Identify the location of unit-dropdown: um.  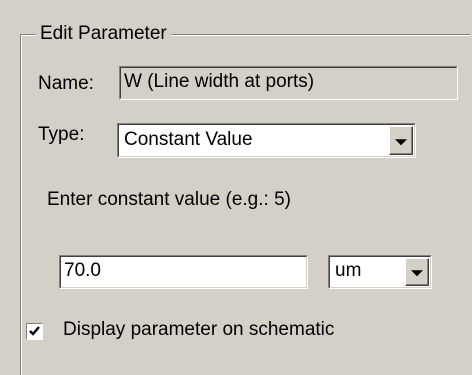
(380, 272).